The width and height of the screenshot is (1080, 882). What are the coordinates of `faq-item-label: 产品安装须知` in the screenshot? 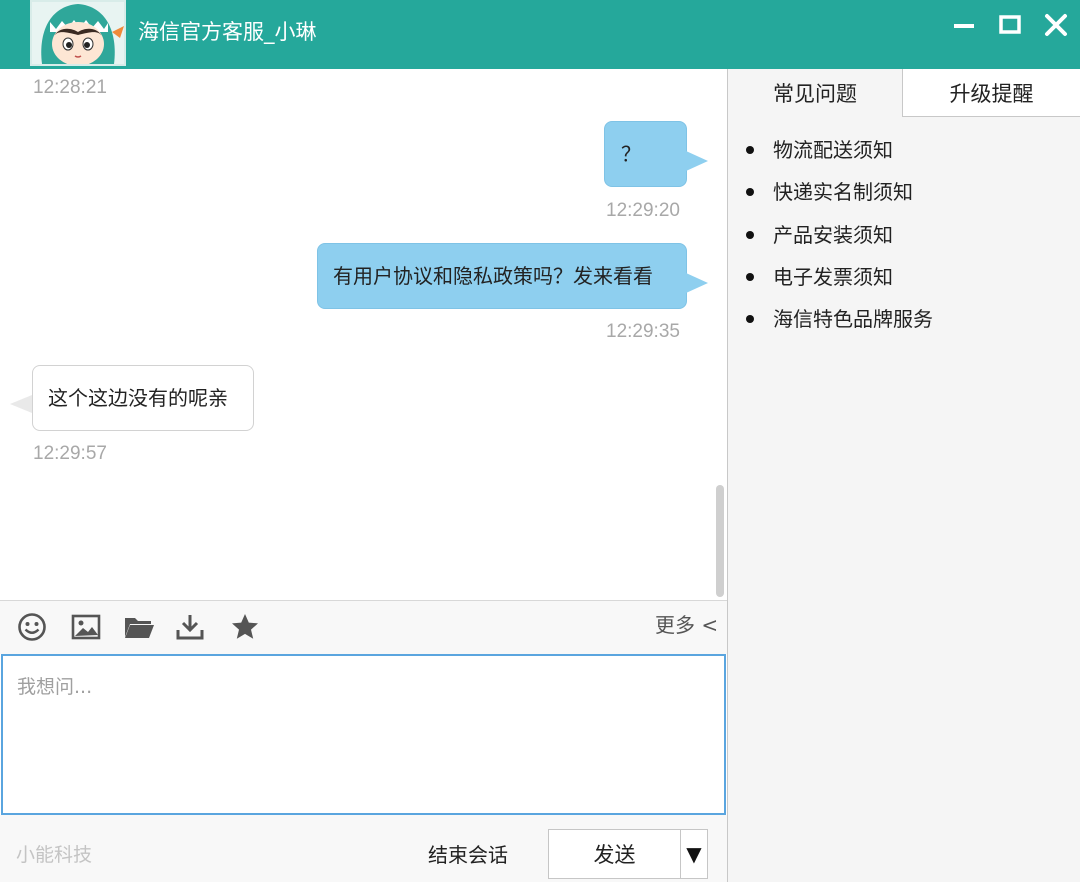 It's located at (833, 235).